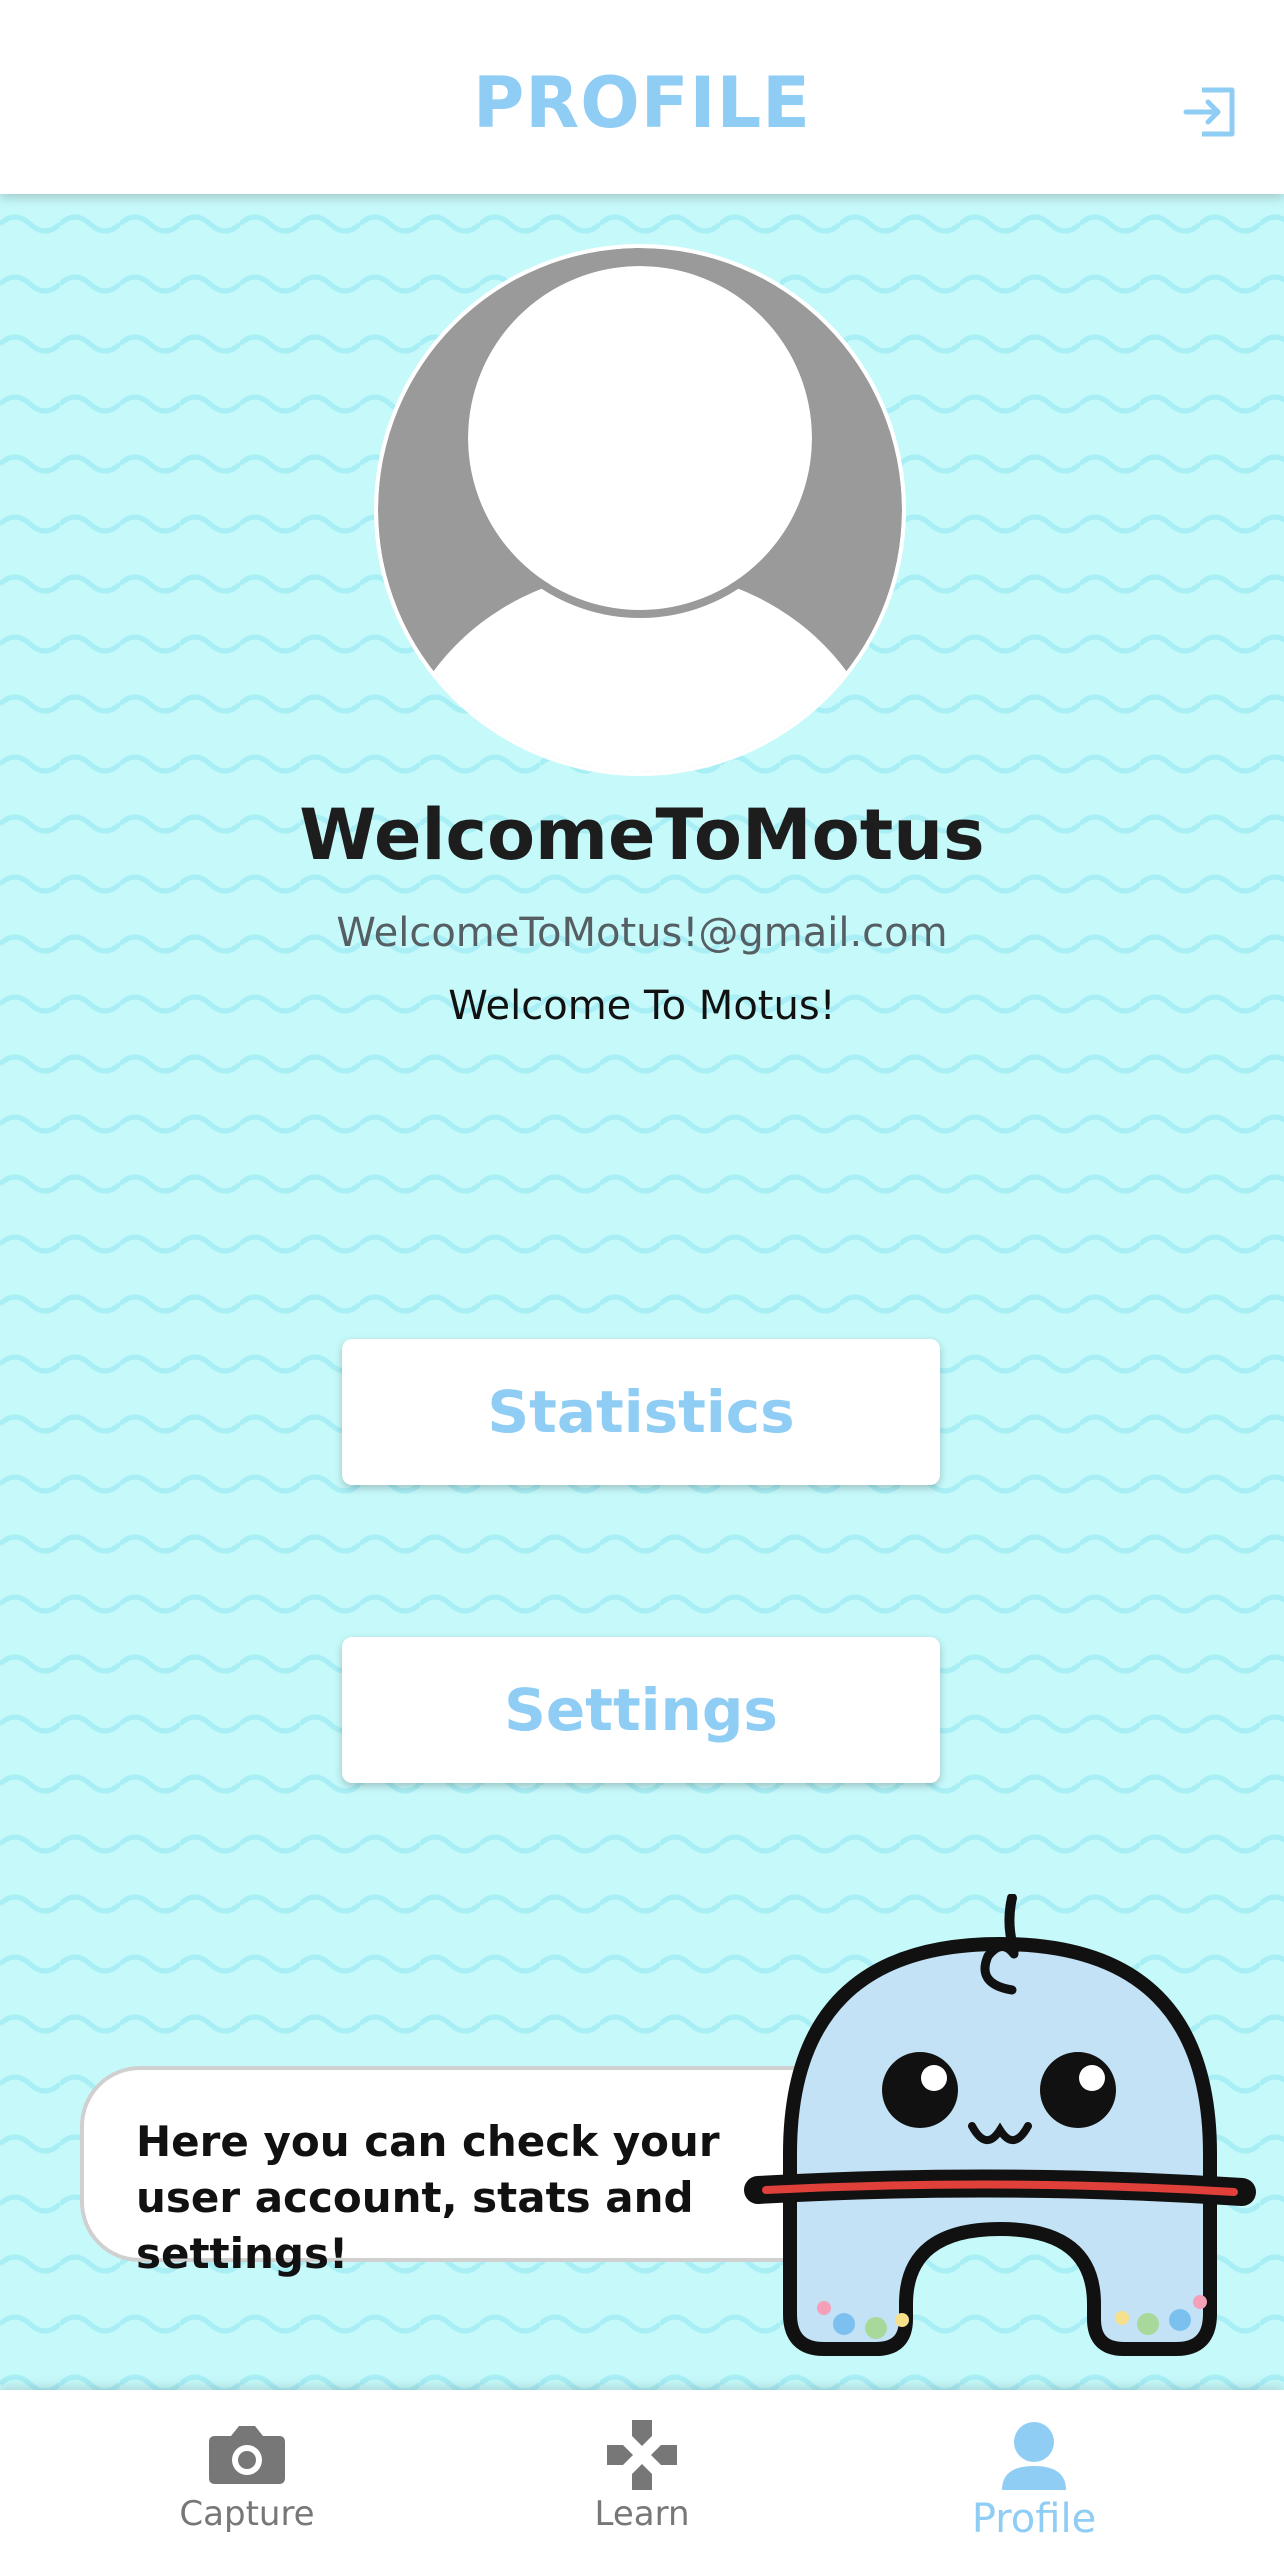  I want to click on mascot-character-icon, so click(1000, 2125).